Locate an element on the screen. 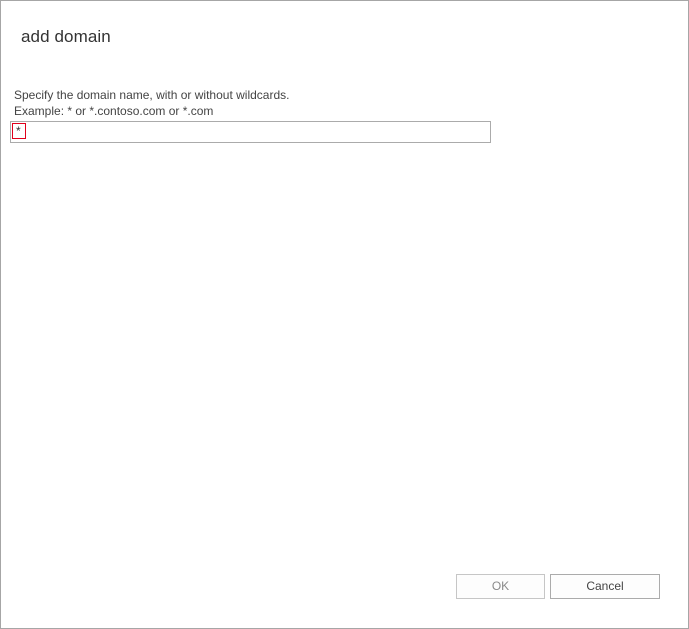 This screenshot has width=689, height=629. ok-button: OK is located at coordinates (500, 586).